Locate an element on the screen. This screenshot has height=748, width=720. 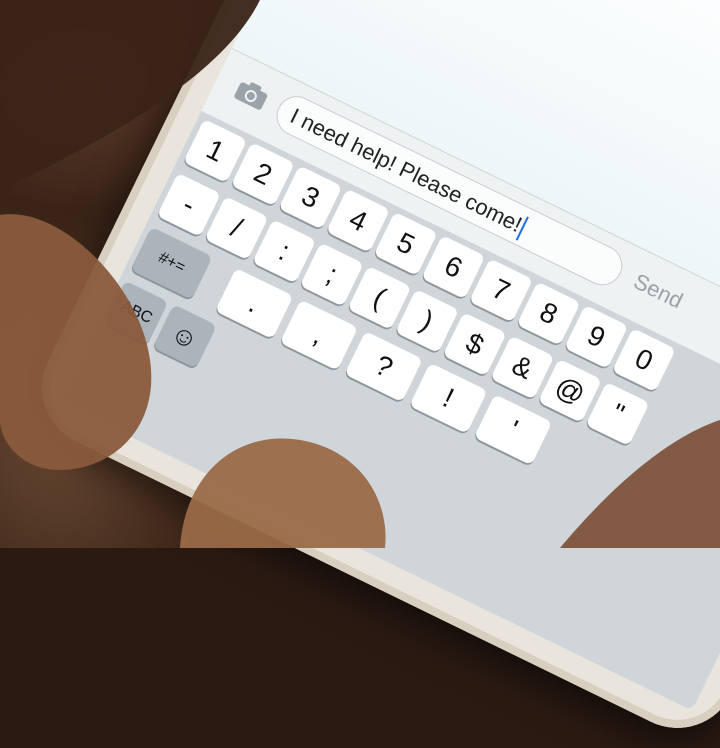
left-thumb is located at coordinates (76, 342).